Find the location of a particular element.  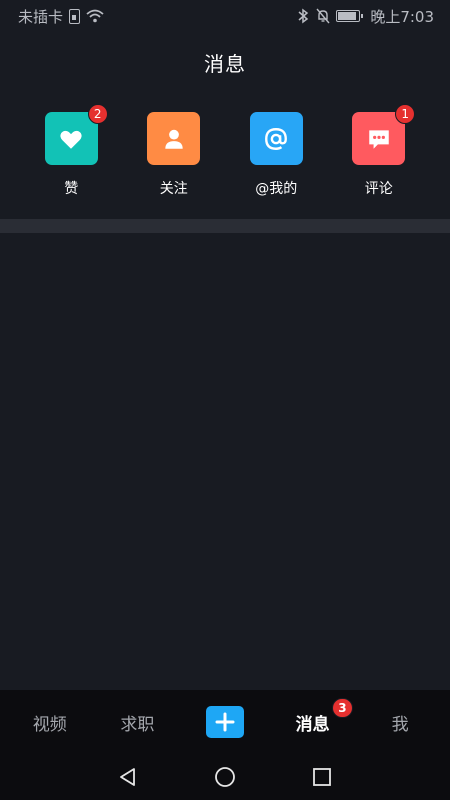

tab-messages-label: 消息 is located at coordinates (312, 724).